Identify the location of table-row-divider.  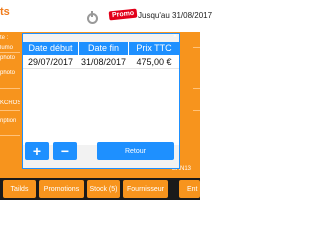
(101, 68).